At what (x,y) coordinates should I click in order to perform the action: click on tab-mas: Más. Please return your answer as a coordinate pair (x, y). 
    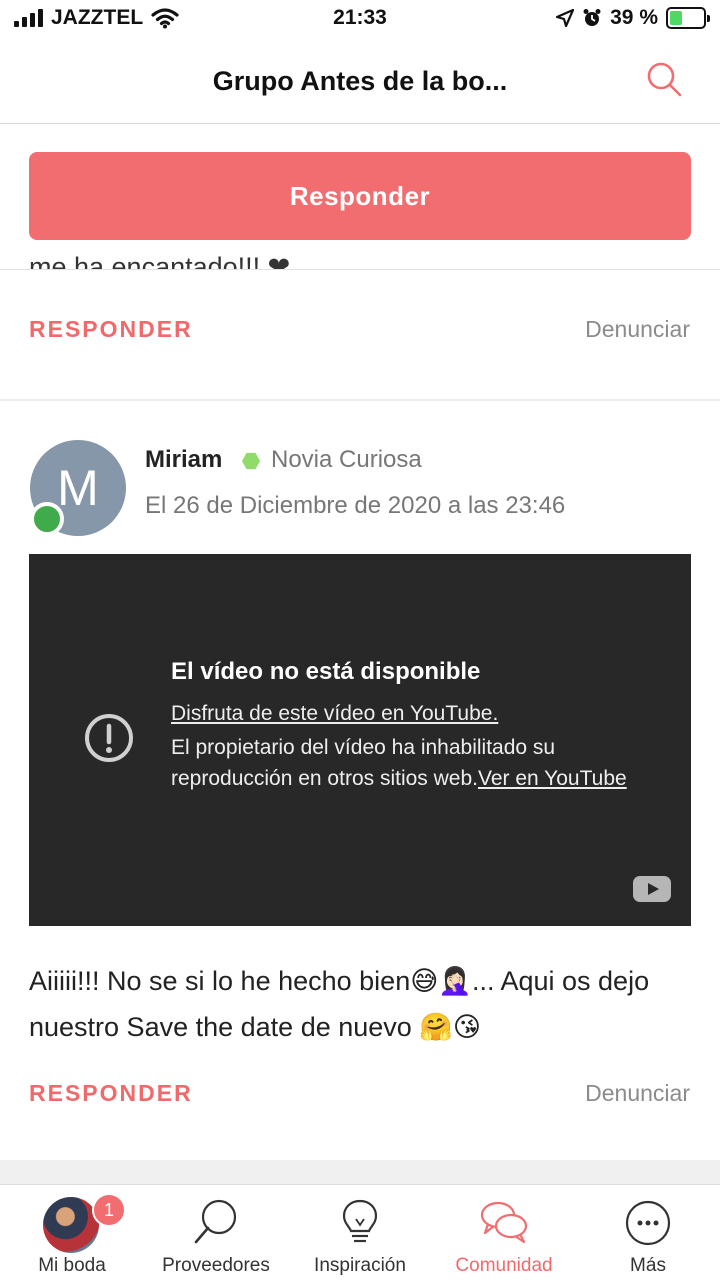
    Looking at the image, I should click on (648, 1232).